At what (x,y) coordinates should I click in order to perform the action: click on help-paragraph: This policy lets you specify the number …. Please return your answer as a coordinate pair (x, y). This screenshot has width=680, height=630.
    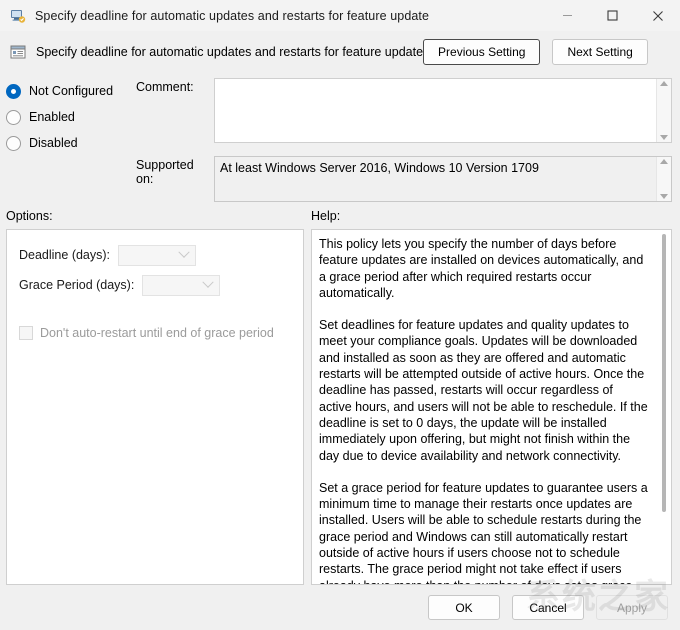
    Looking at the image, I should click on (481, 268).